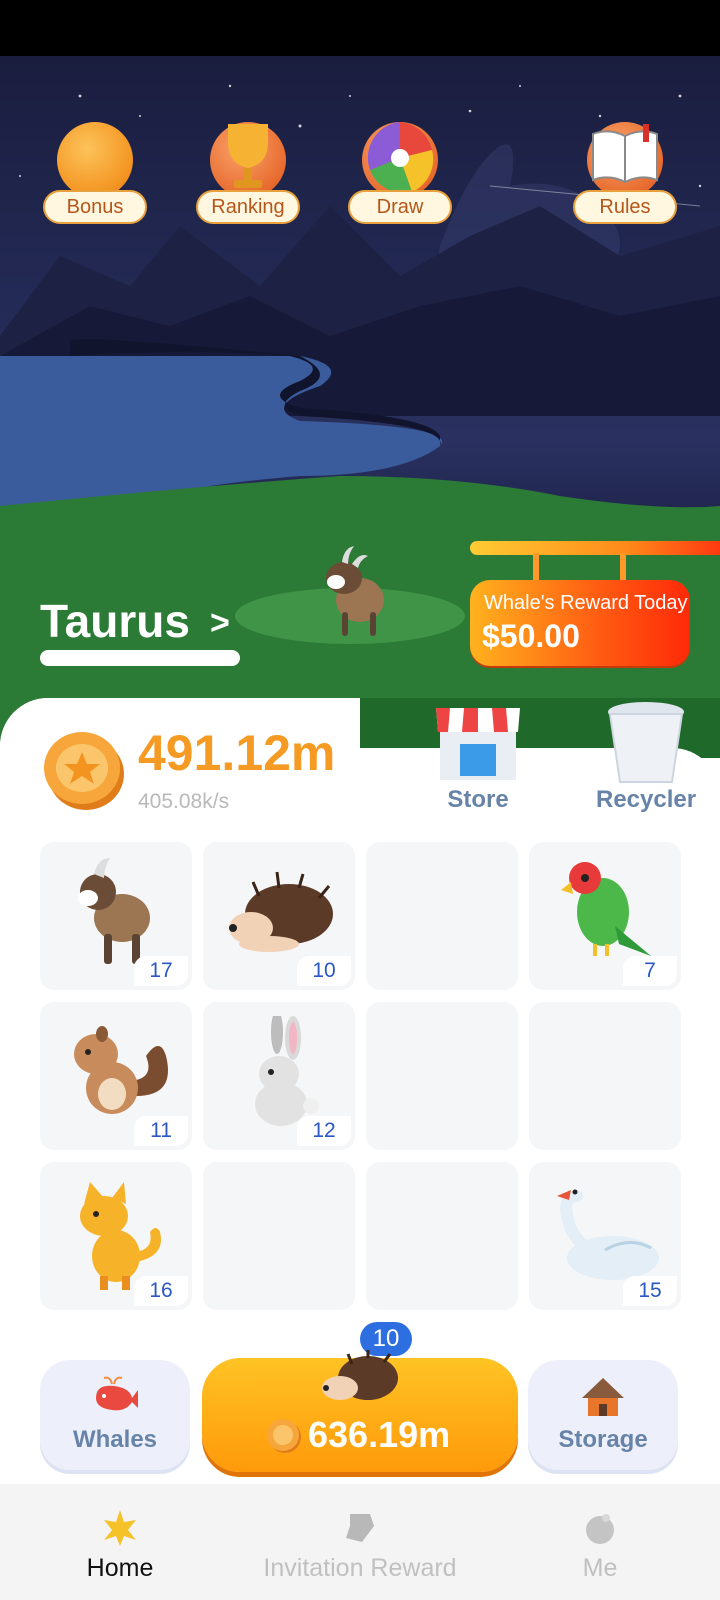 This screenshot has width=720, height=1600. What do you see at coordinates (140, 658) in the screenshot?
I see `zodiac-progress-bar` at bounding box center [140, 658].